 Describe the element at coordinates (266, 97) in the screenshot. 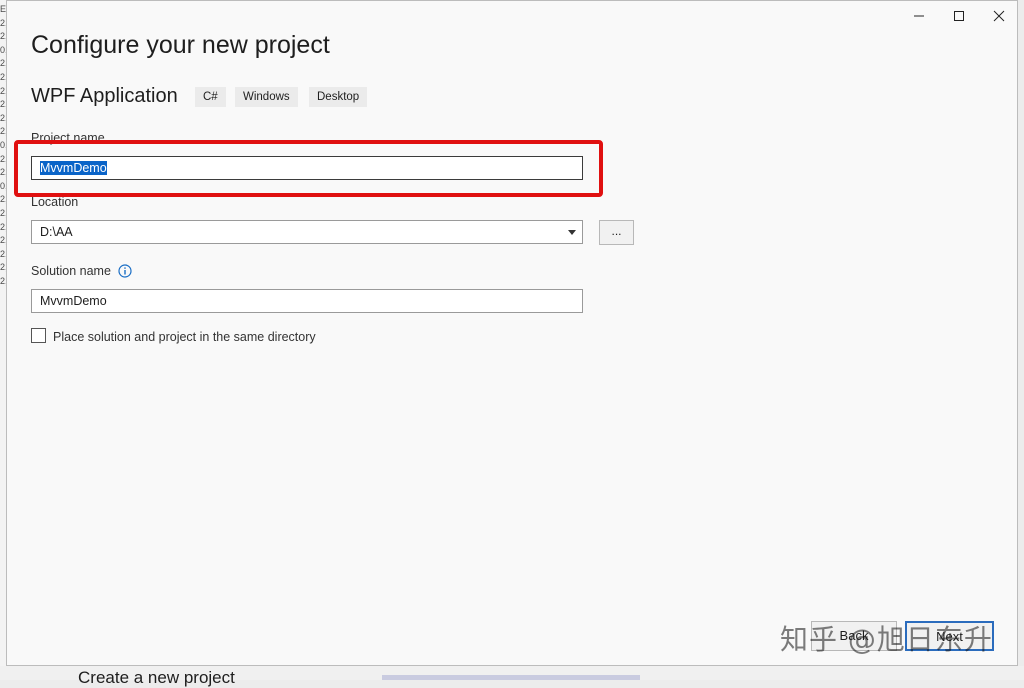

I see `tag-platform: Windows` at that location.